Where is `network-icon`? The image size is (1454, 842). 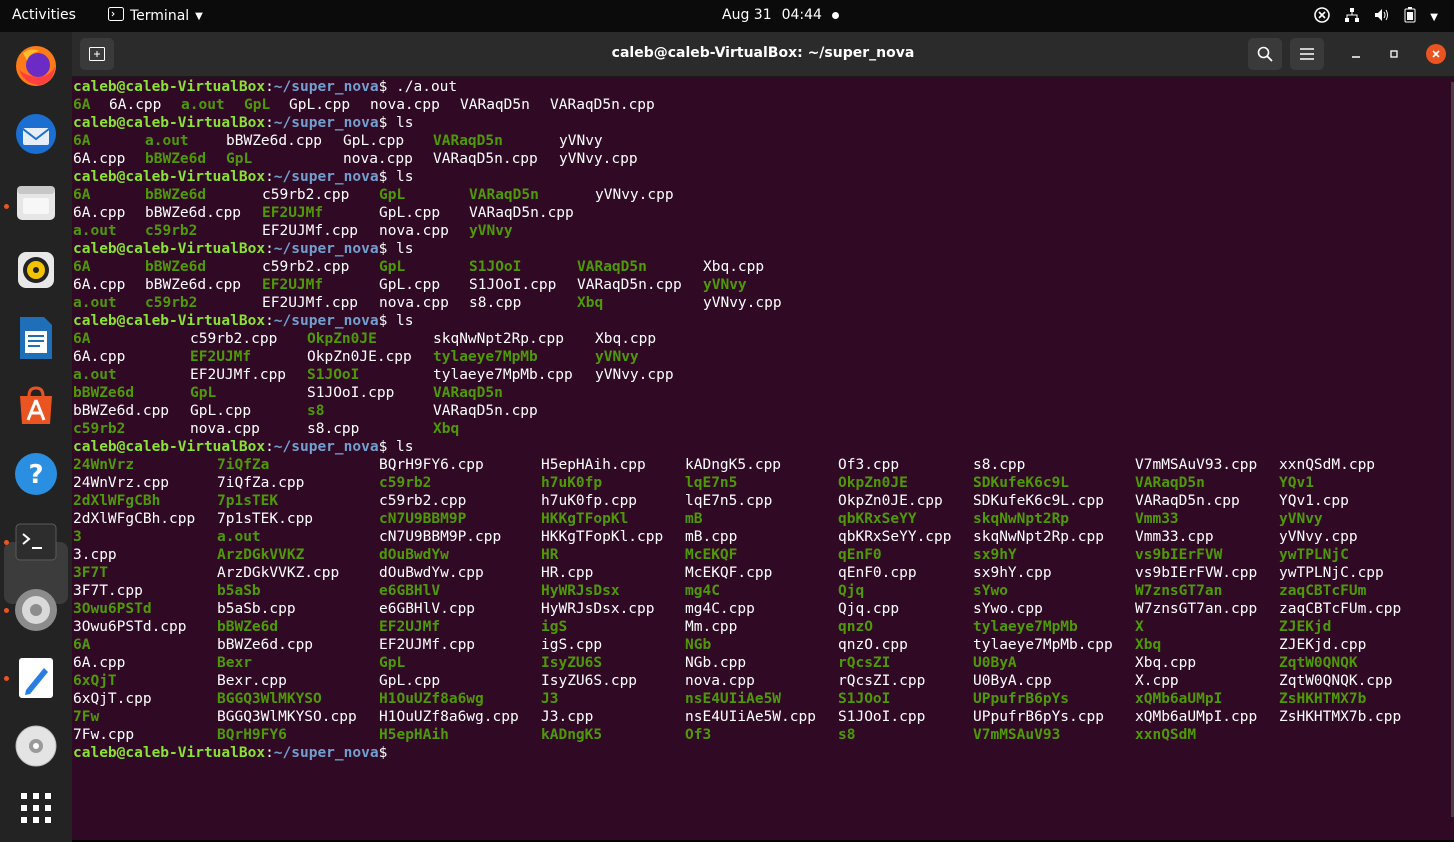 network-icon is located at coordinates (1352, 17).